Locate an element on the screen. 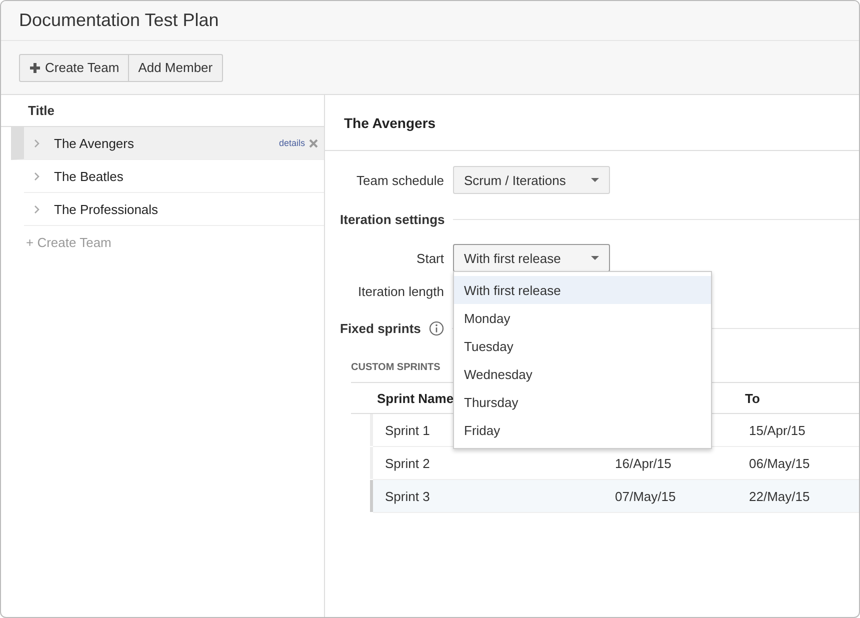 The image size is (860, 618). field-label: Iteration length is located at coordinates (400, 291).